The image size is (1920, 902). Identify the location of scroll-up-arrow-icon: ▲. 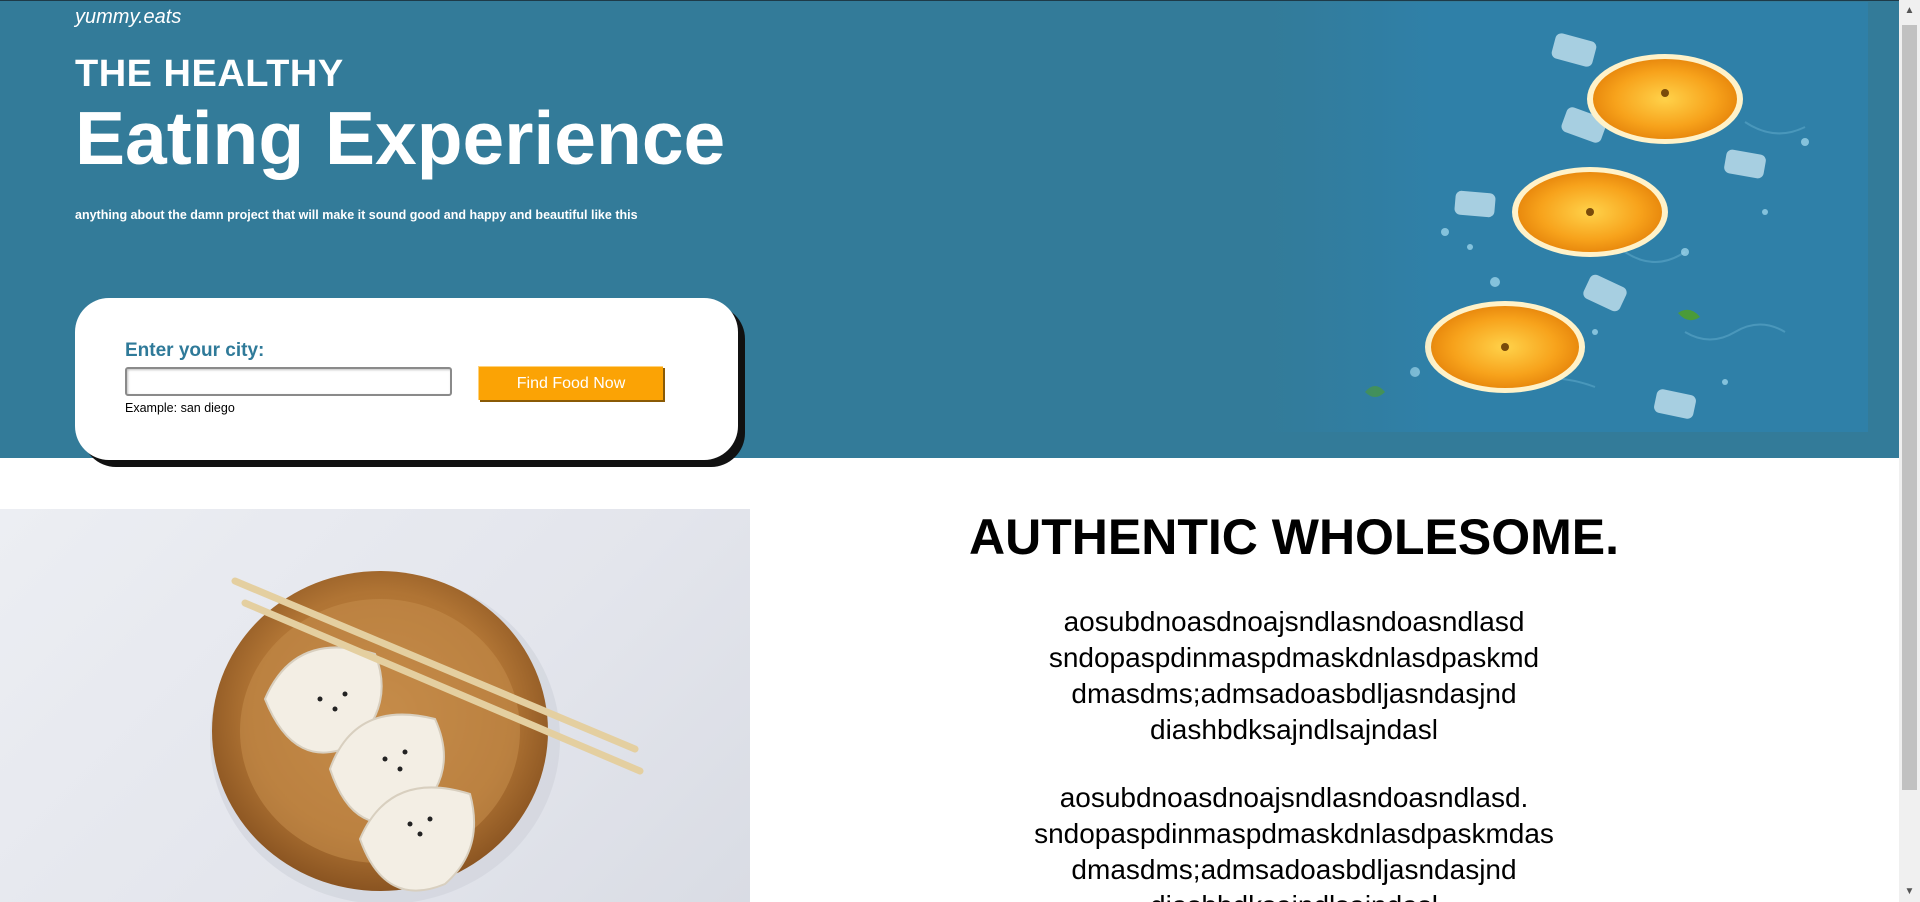
(1909, 10).